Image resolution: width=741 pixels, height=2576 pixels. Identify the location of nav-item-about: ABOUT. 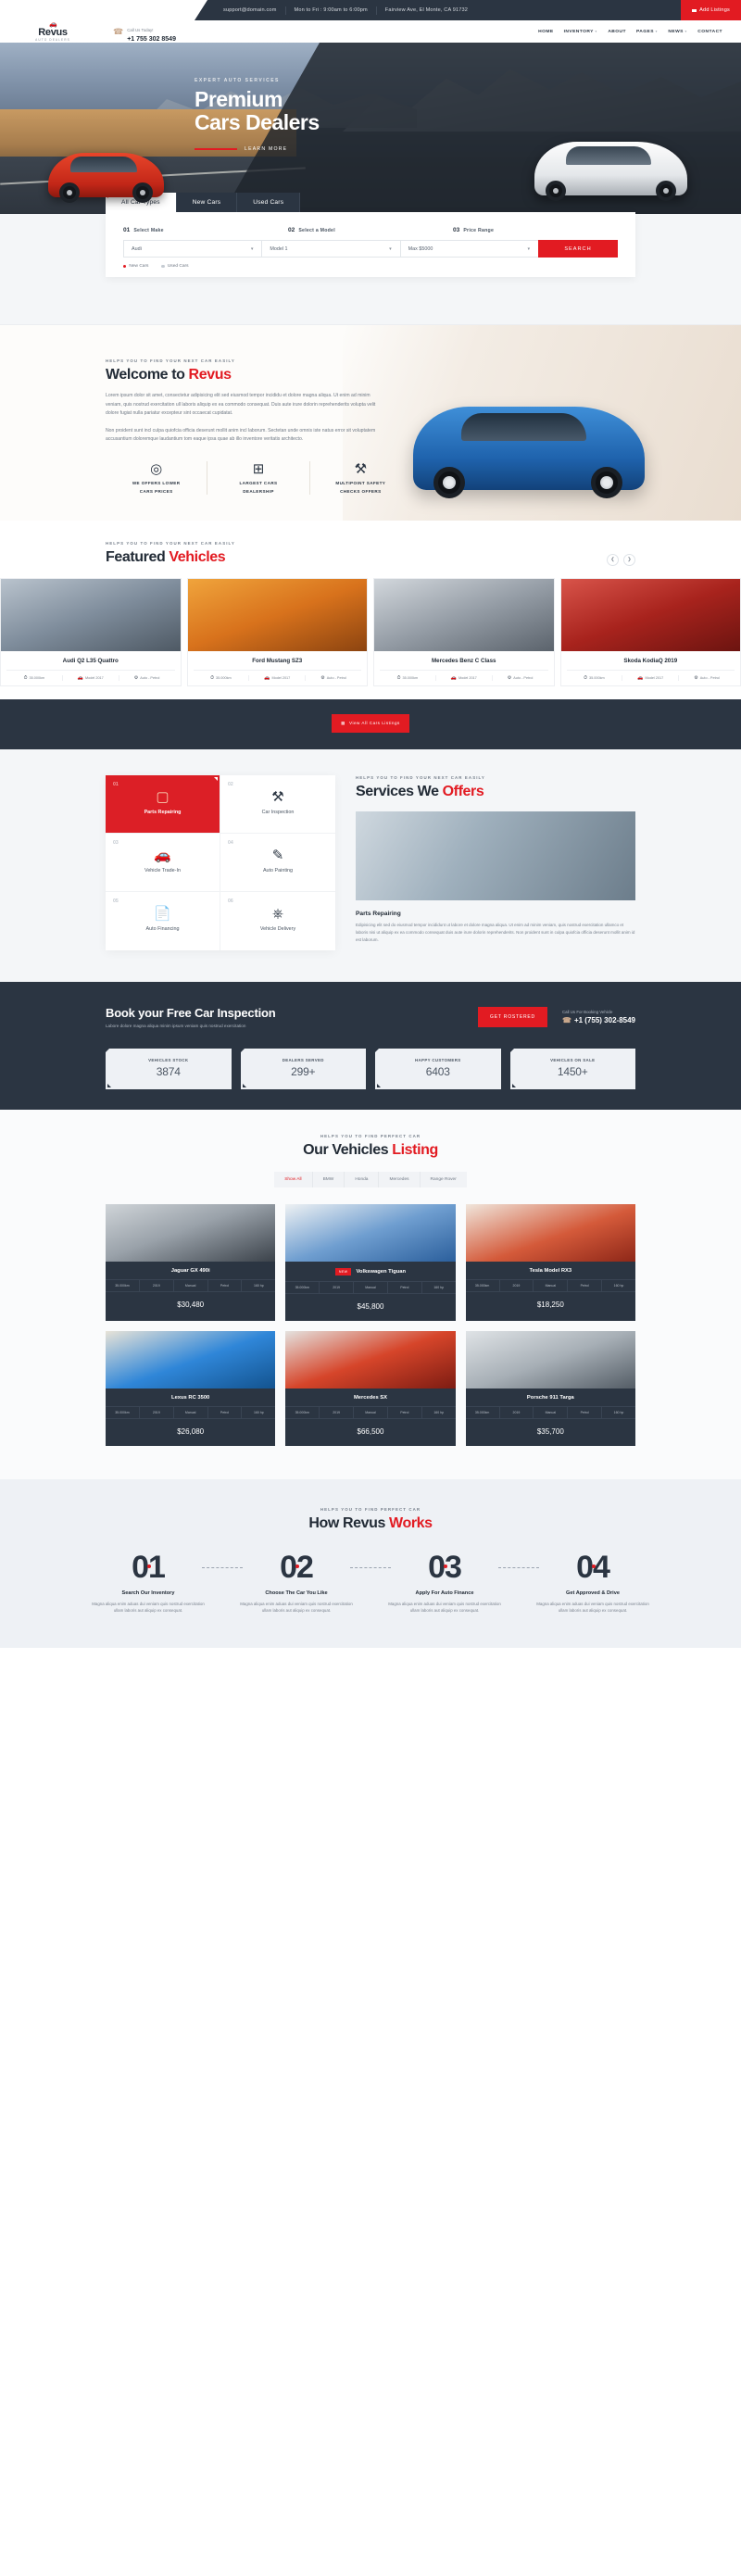
(617, 32).